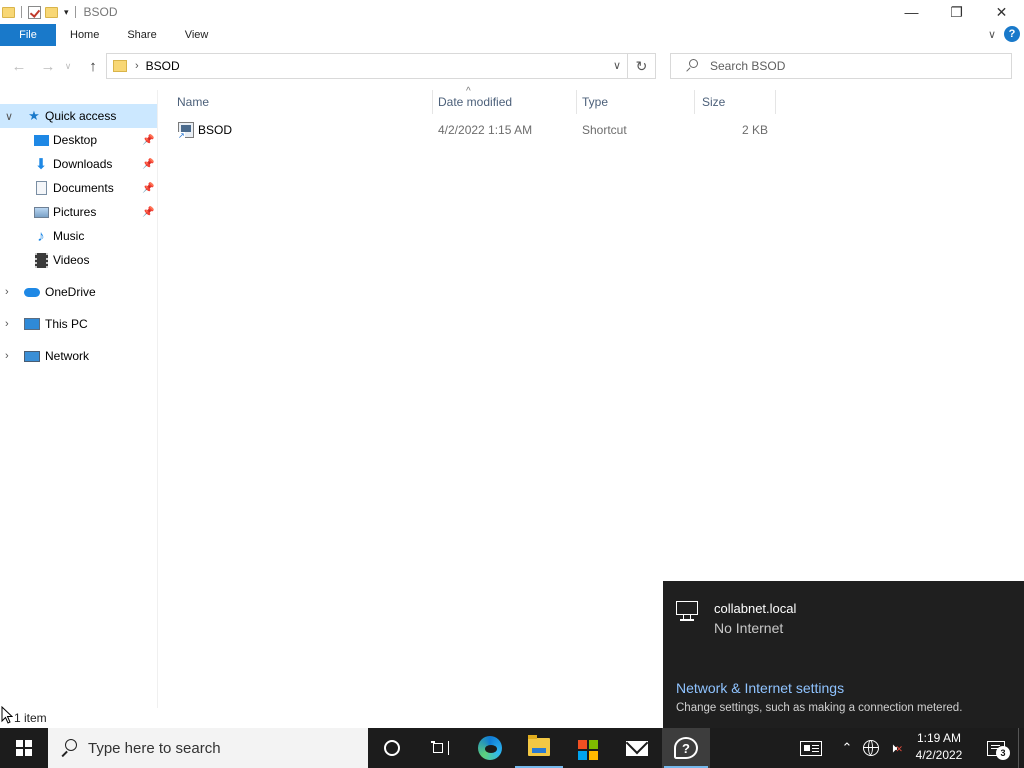 This screenshot has height=768, width=1024. What do you see at coordinates (30, 718) in the screenshot?
I see `item-count: 1 item` at bounding box center [30, 718].